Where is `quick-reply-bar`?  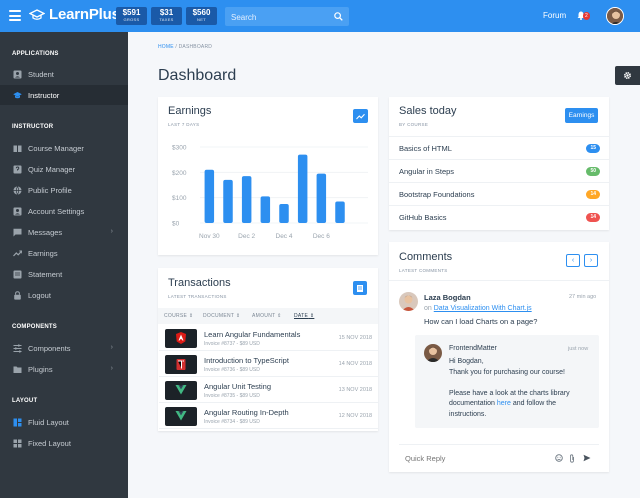
quick-reply-bar is located at coordinates (499, 457).